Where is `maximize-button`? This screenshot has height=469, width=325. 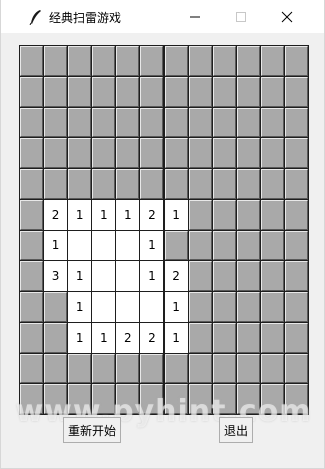
maximize-button is located at coordinates (241, 16).